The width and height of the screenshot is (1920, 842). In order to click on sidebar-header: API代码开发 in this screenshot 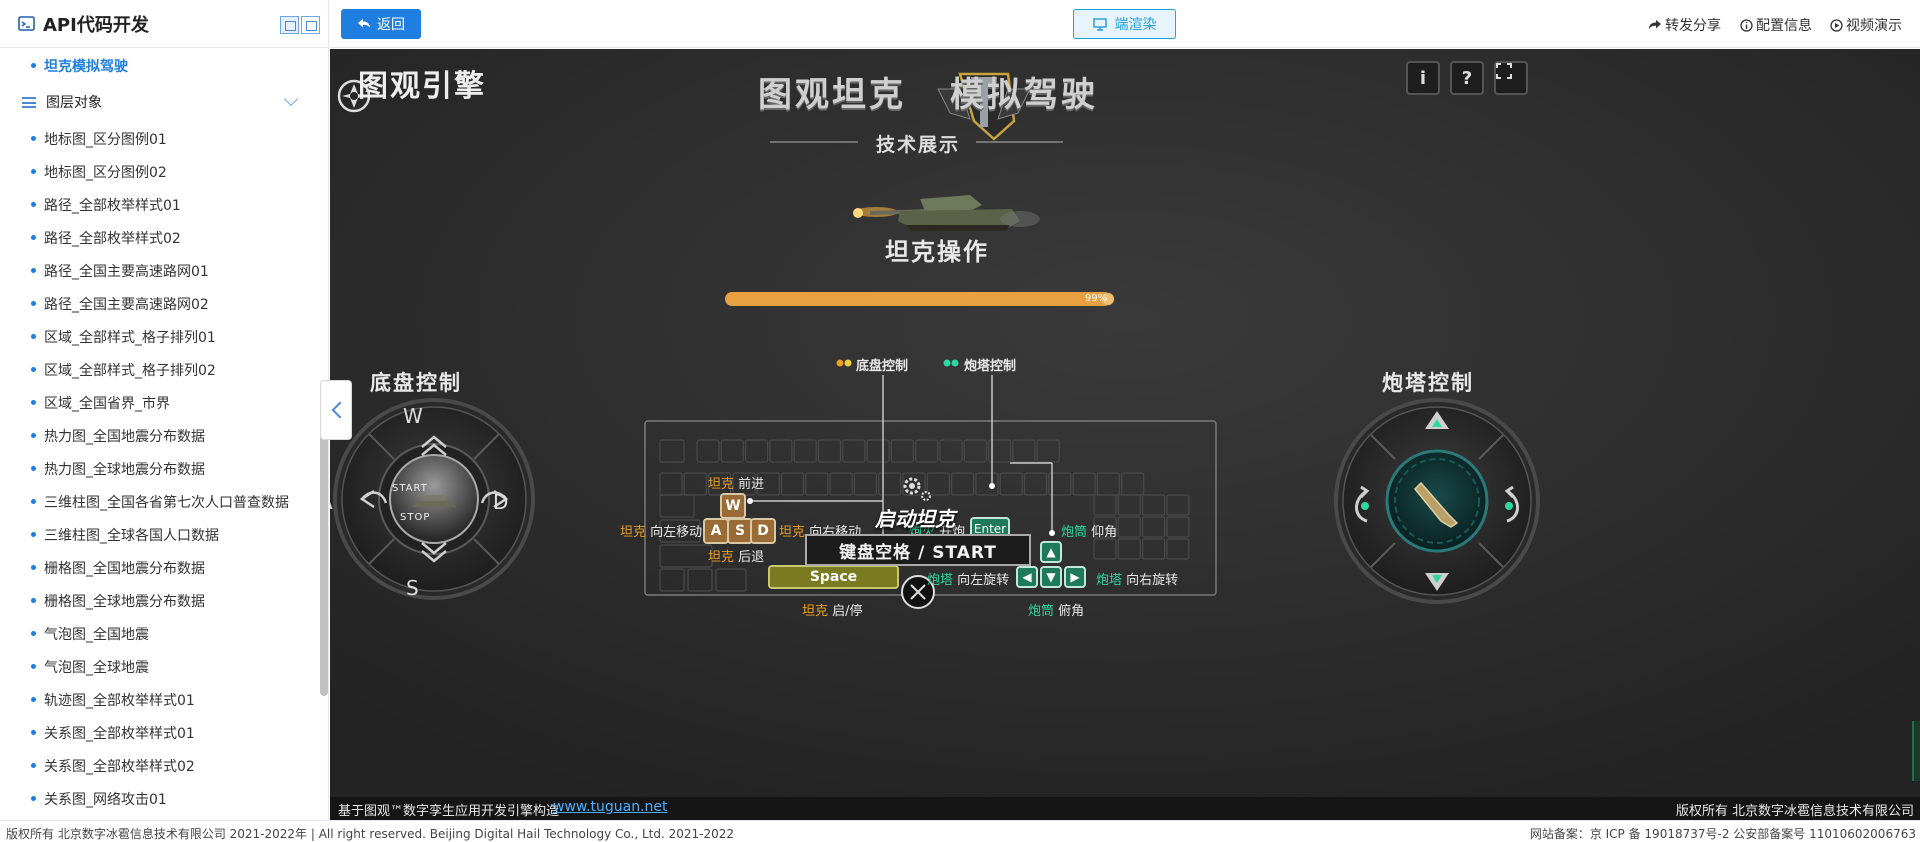, I will do `click(164, 24)`.